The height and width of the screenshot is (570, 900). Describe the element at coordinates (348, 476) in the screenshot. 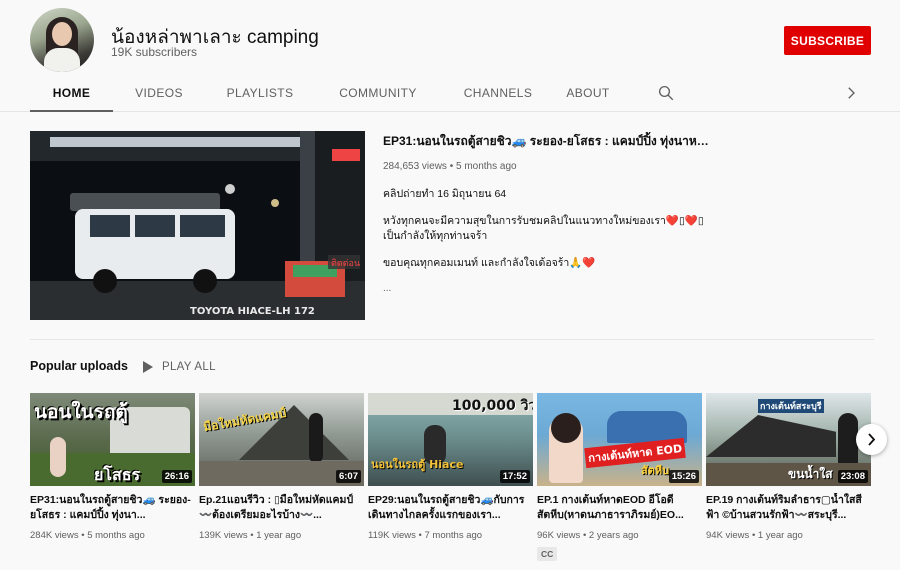

I see `video-duration: 6:07` at that location.